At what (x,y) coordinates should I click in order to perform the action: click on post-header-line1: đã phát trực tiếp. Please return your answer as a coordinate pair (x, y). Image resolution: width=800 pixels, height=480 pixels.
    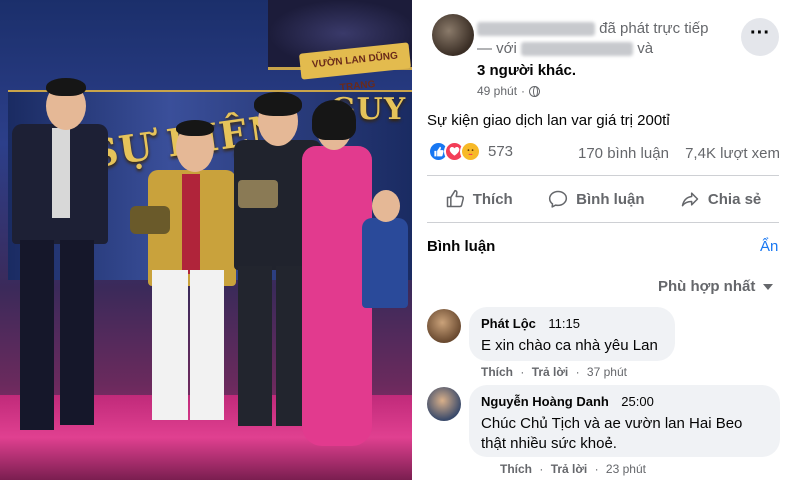
    Looking at the image, I should click on (592, 28).